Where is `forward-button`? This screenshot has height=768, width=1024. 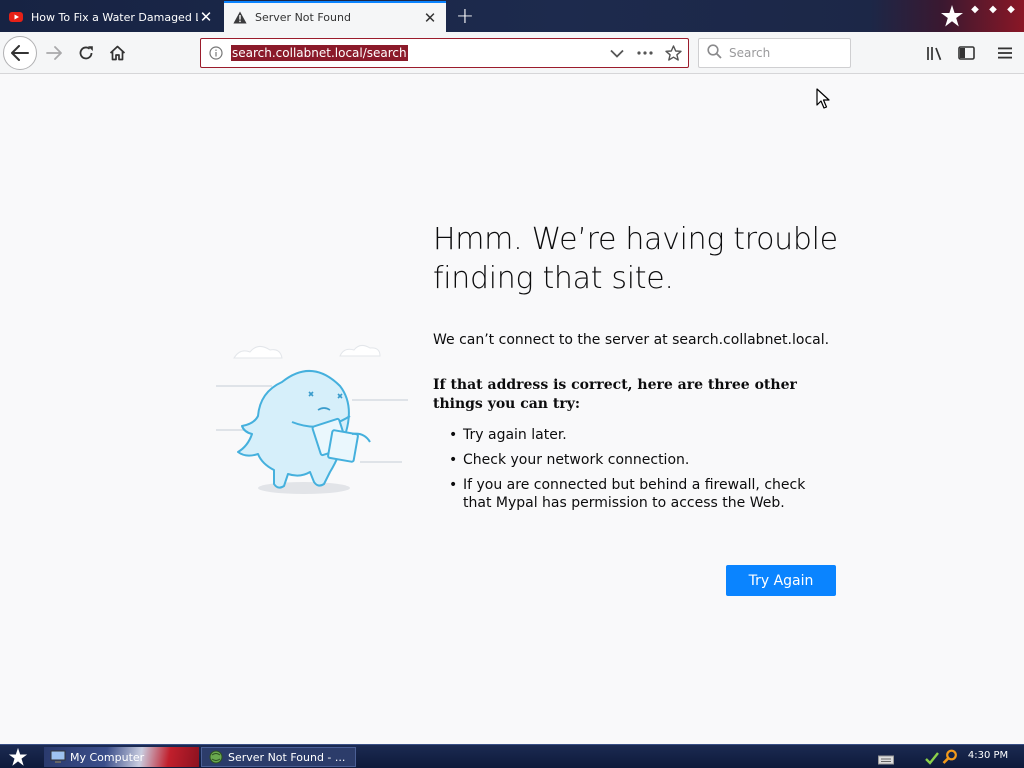
forward-button is located at coordinates (54, 53).